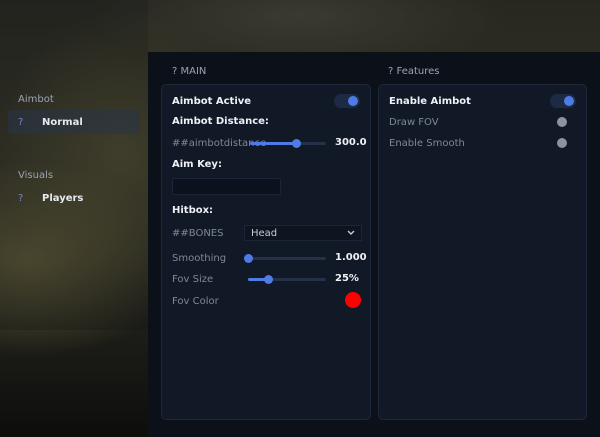 The image size is (600, 437). Describe the element at coordinates (347, 278) in the screenshot. I see `fov-size-value: 25%` at that location.